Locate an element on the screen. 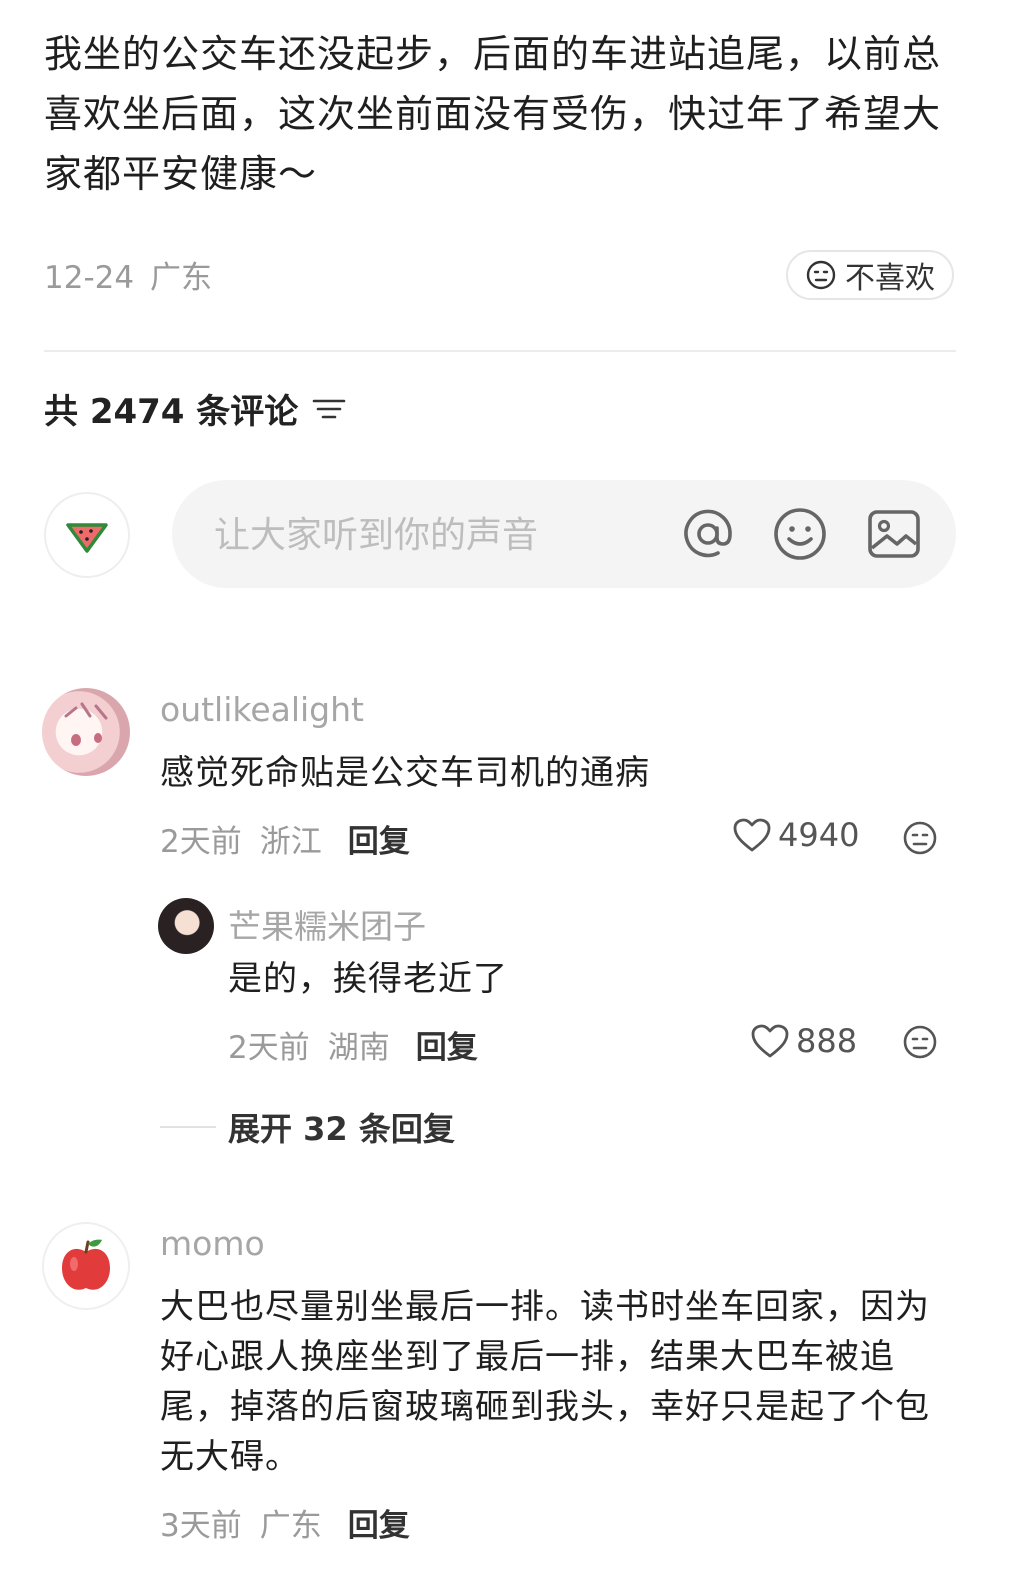 The width and height of the screenshot is (1010, 1588). comment-username: outlikealight is located at coordinates (262, 709).